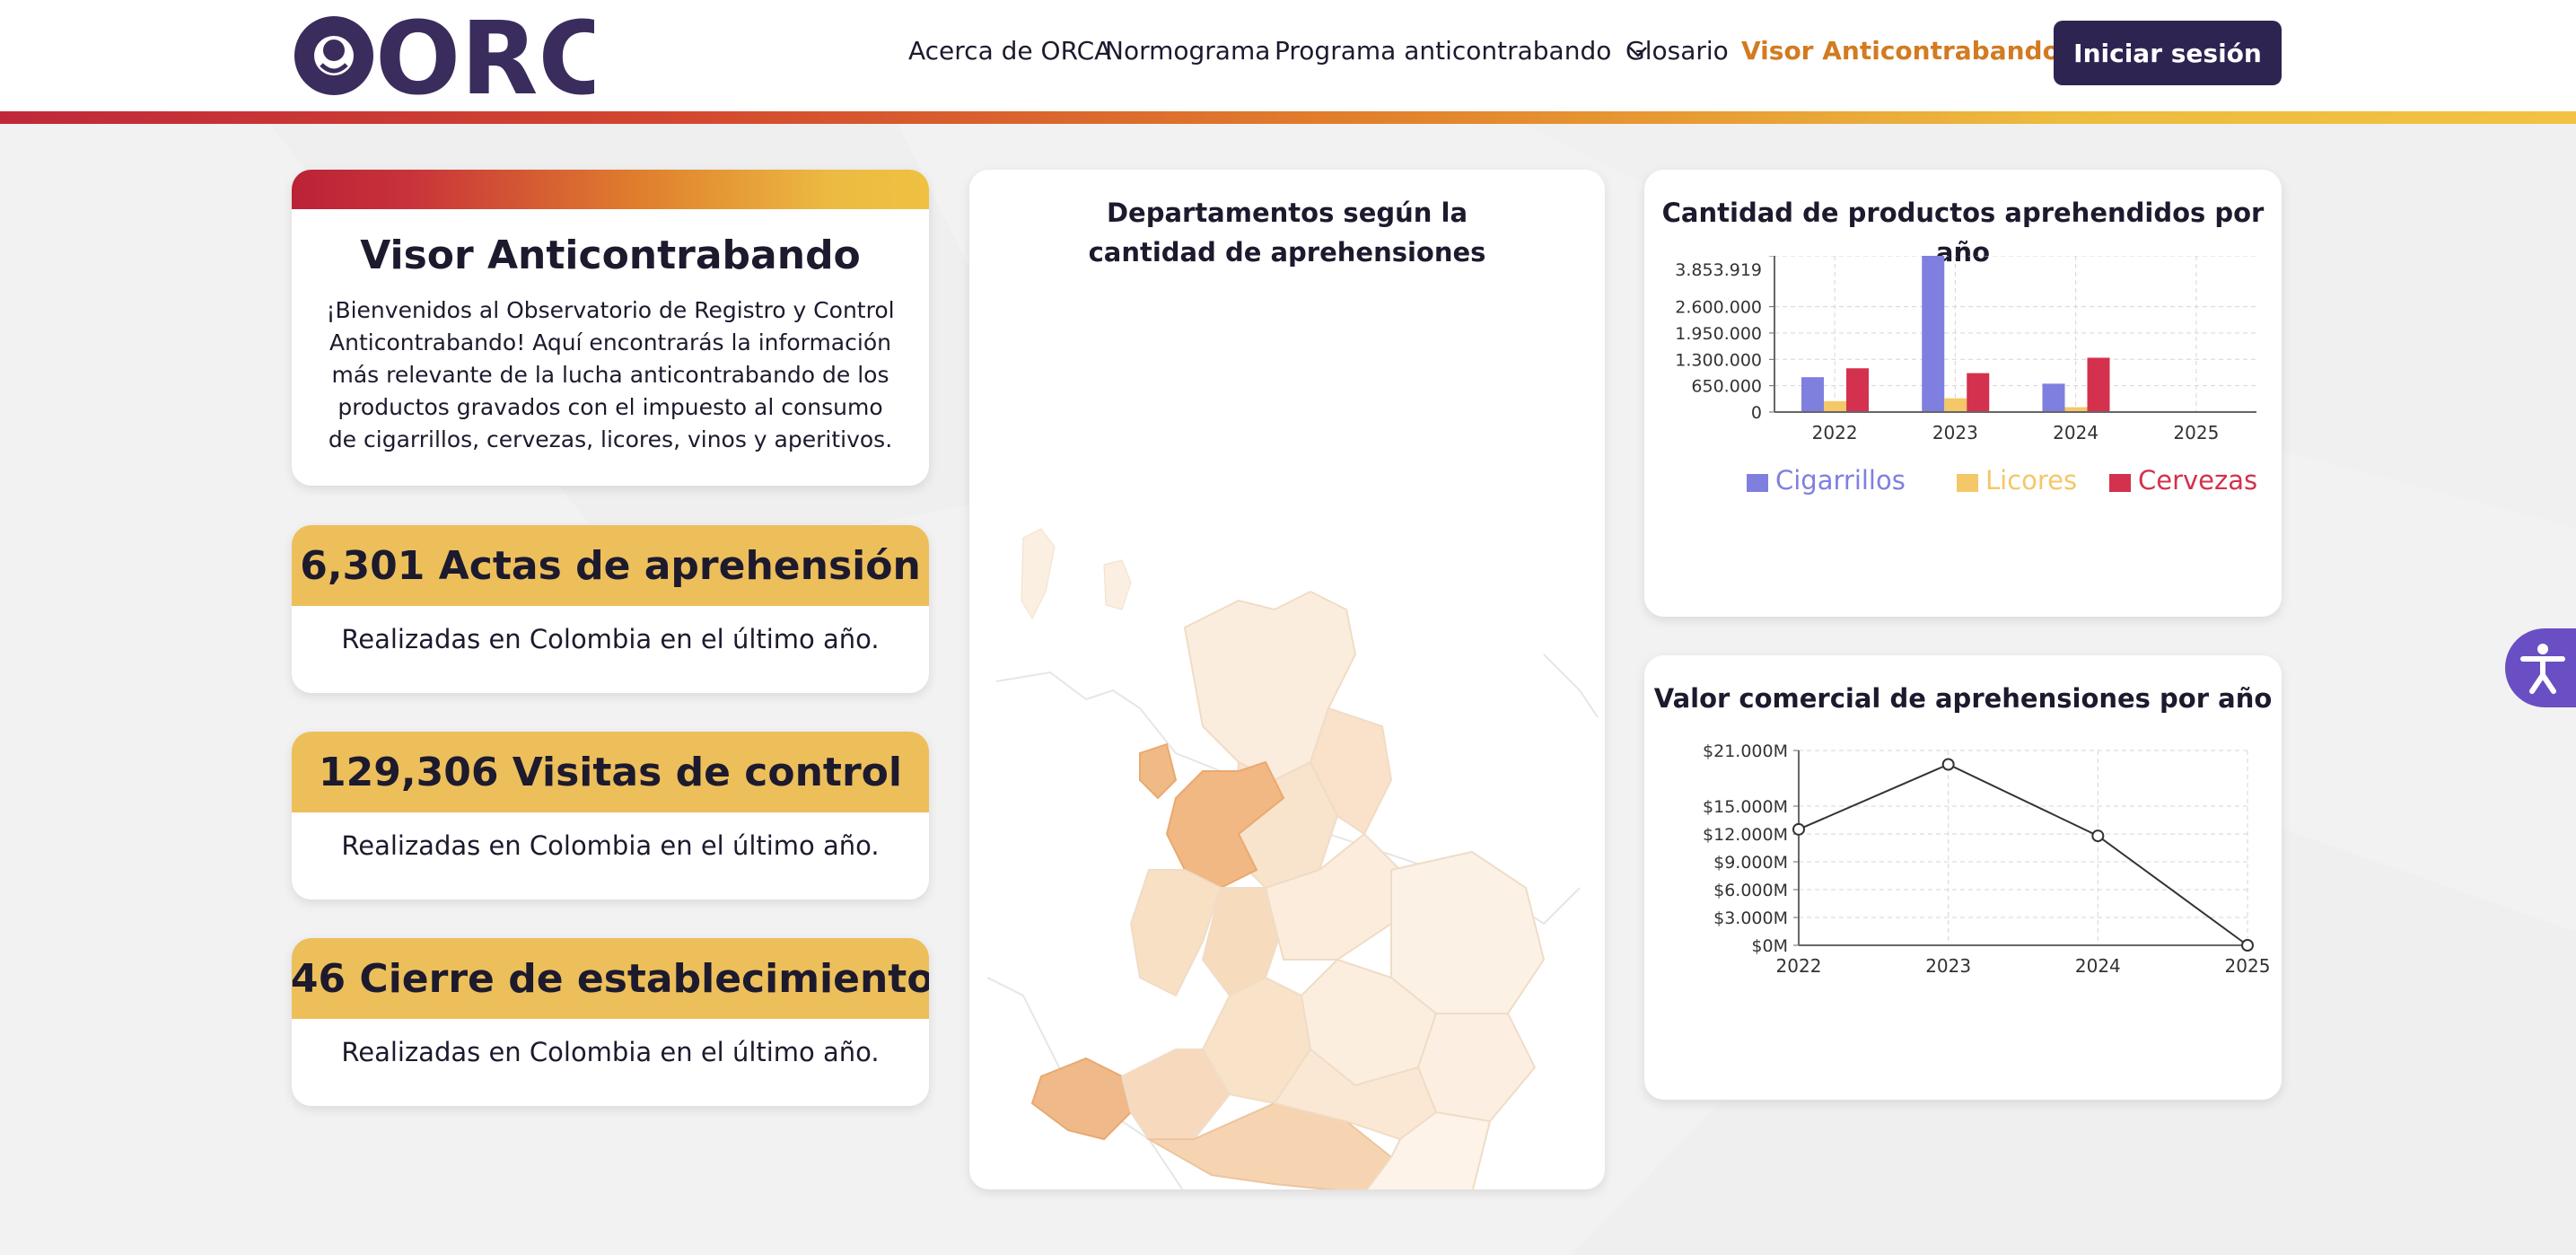 Image resolution: width=2576 pixels, height=1255 pixels. Describe the element at coordinates (1443, 51) in the screenshot. I see `nav-programa-label: Programa anticontrabando` at that location.